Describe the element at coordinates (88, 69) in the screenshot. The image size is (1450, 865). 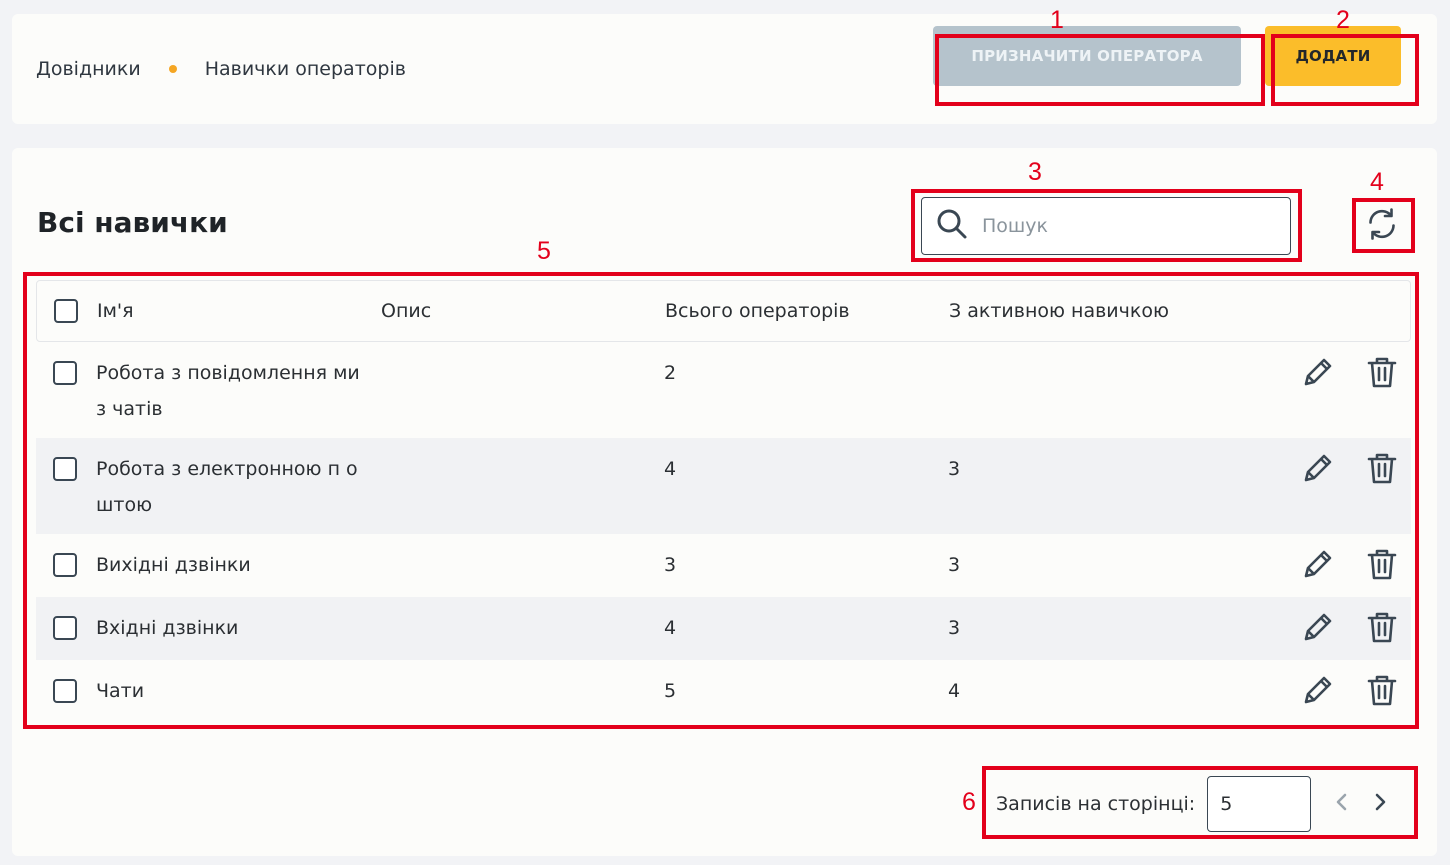
I see `breadcrumb-root: Довідники` at that location.